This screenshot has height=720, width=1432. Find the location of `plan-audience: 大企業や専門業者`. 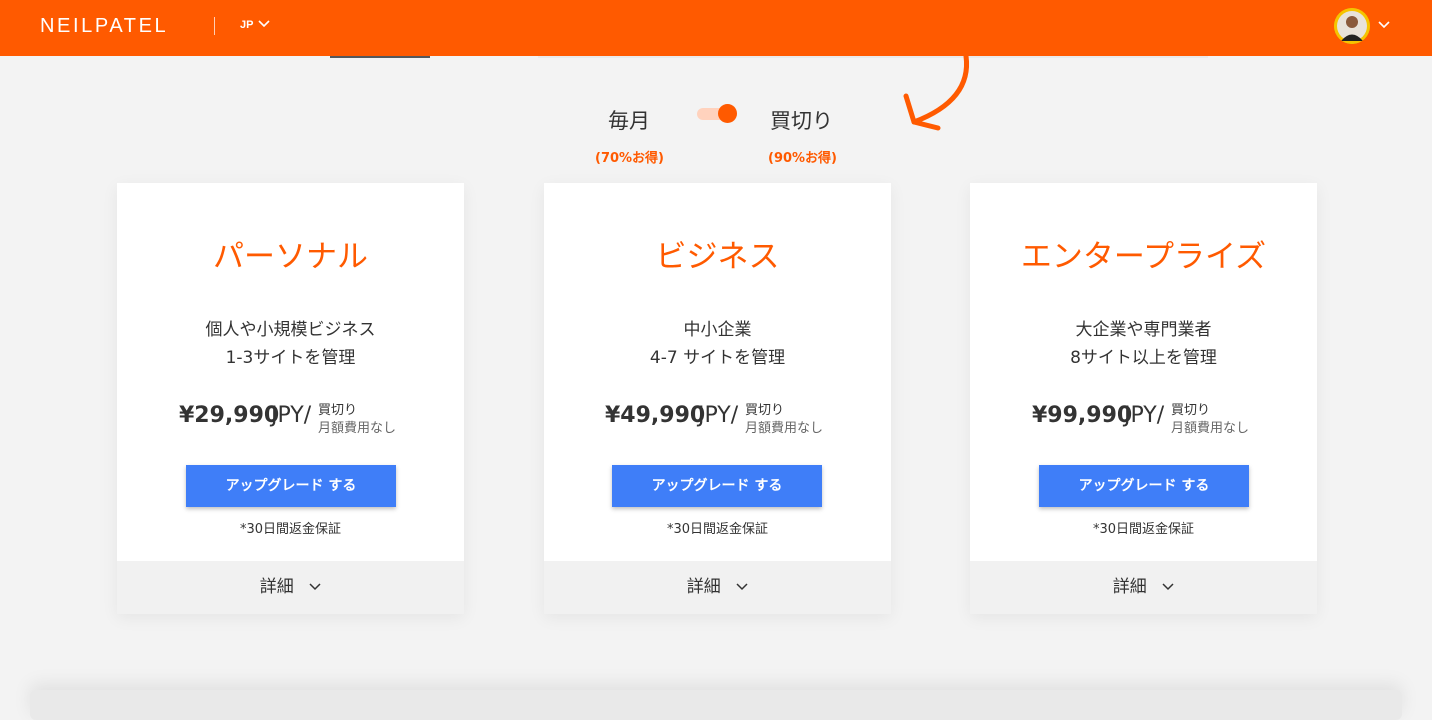

plan-audience: 大企業や専門業者 is located at coordinates (1143, 330).